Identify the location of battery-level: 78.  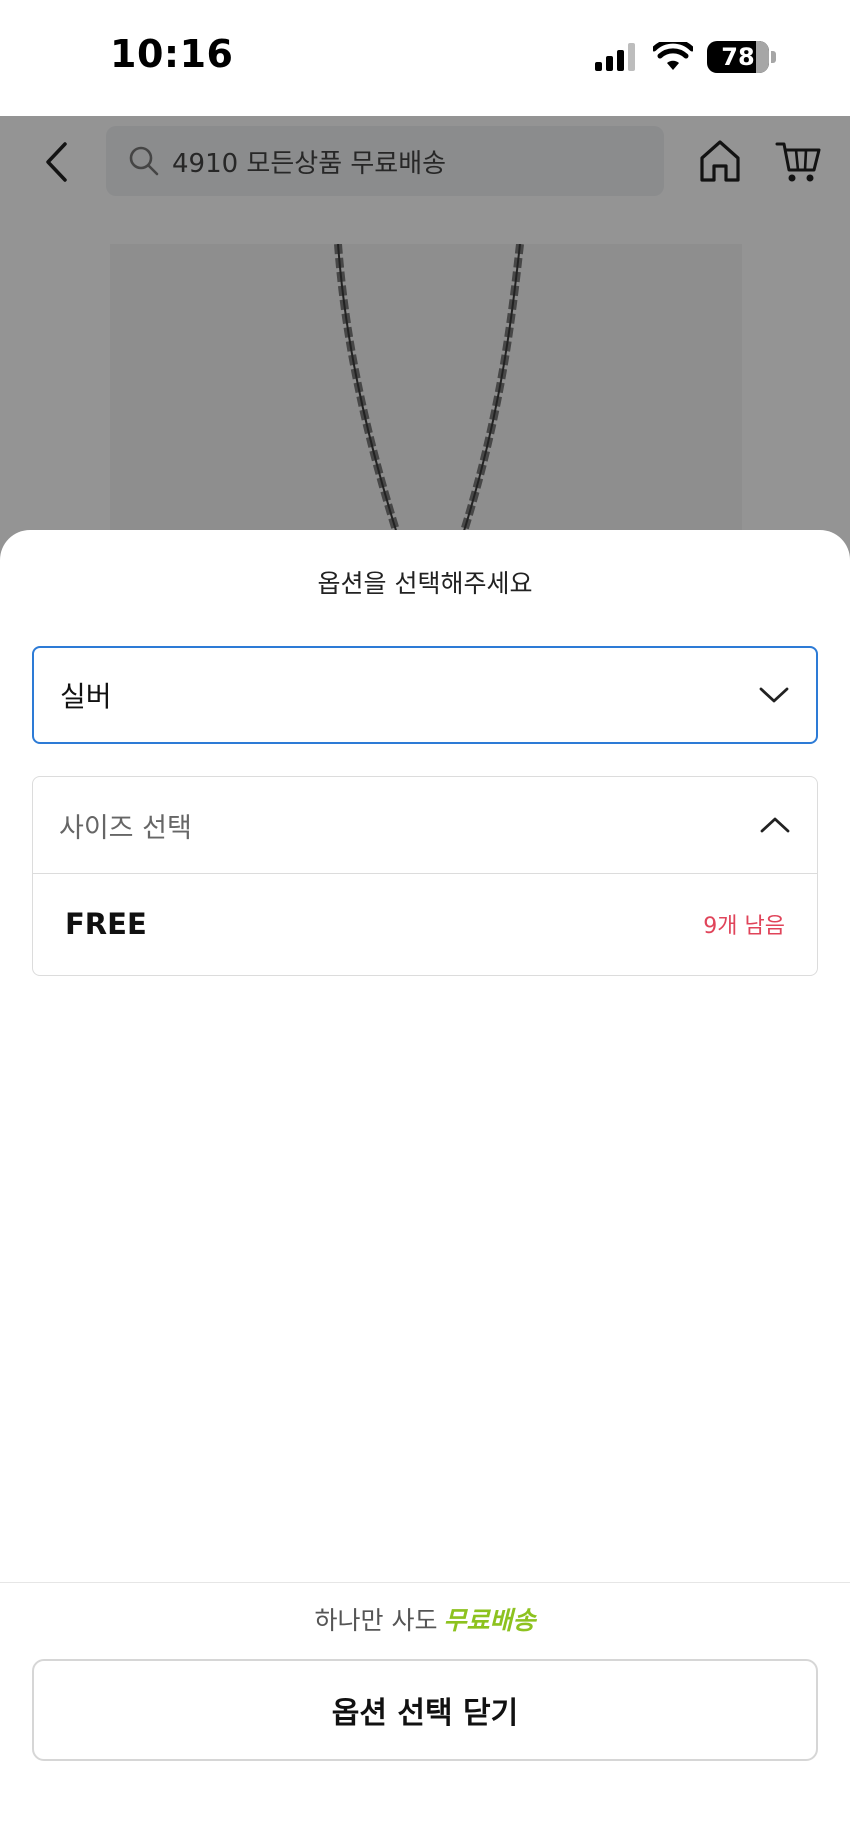
(738, 57).